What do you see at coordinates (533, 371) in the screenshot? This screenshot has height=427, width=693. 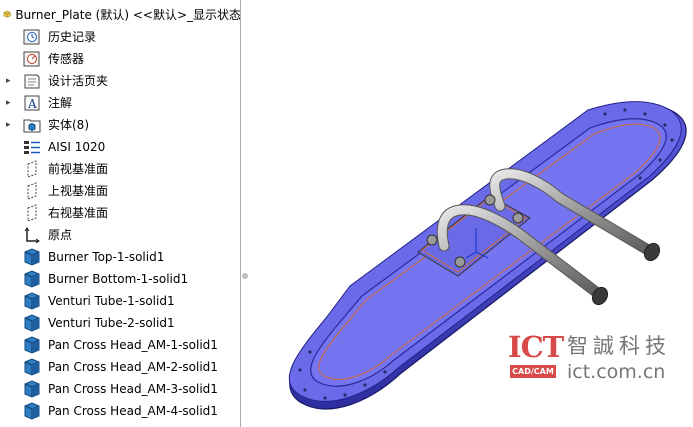 I see `ict-logo-sub: CAD/CAM` at bounding box center [533, 371].